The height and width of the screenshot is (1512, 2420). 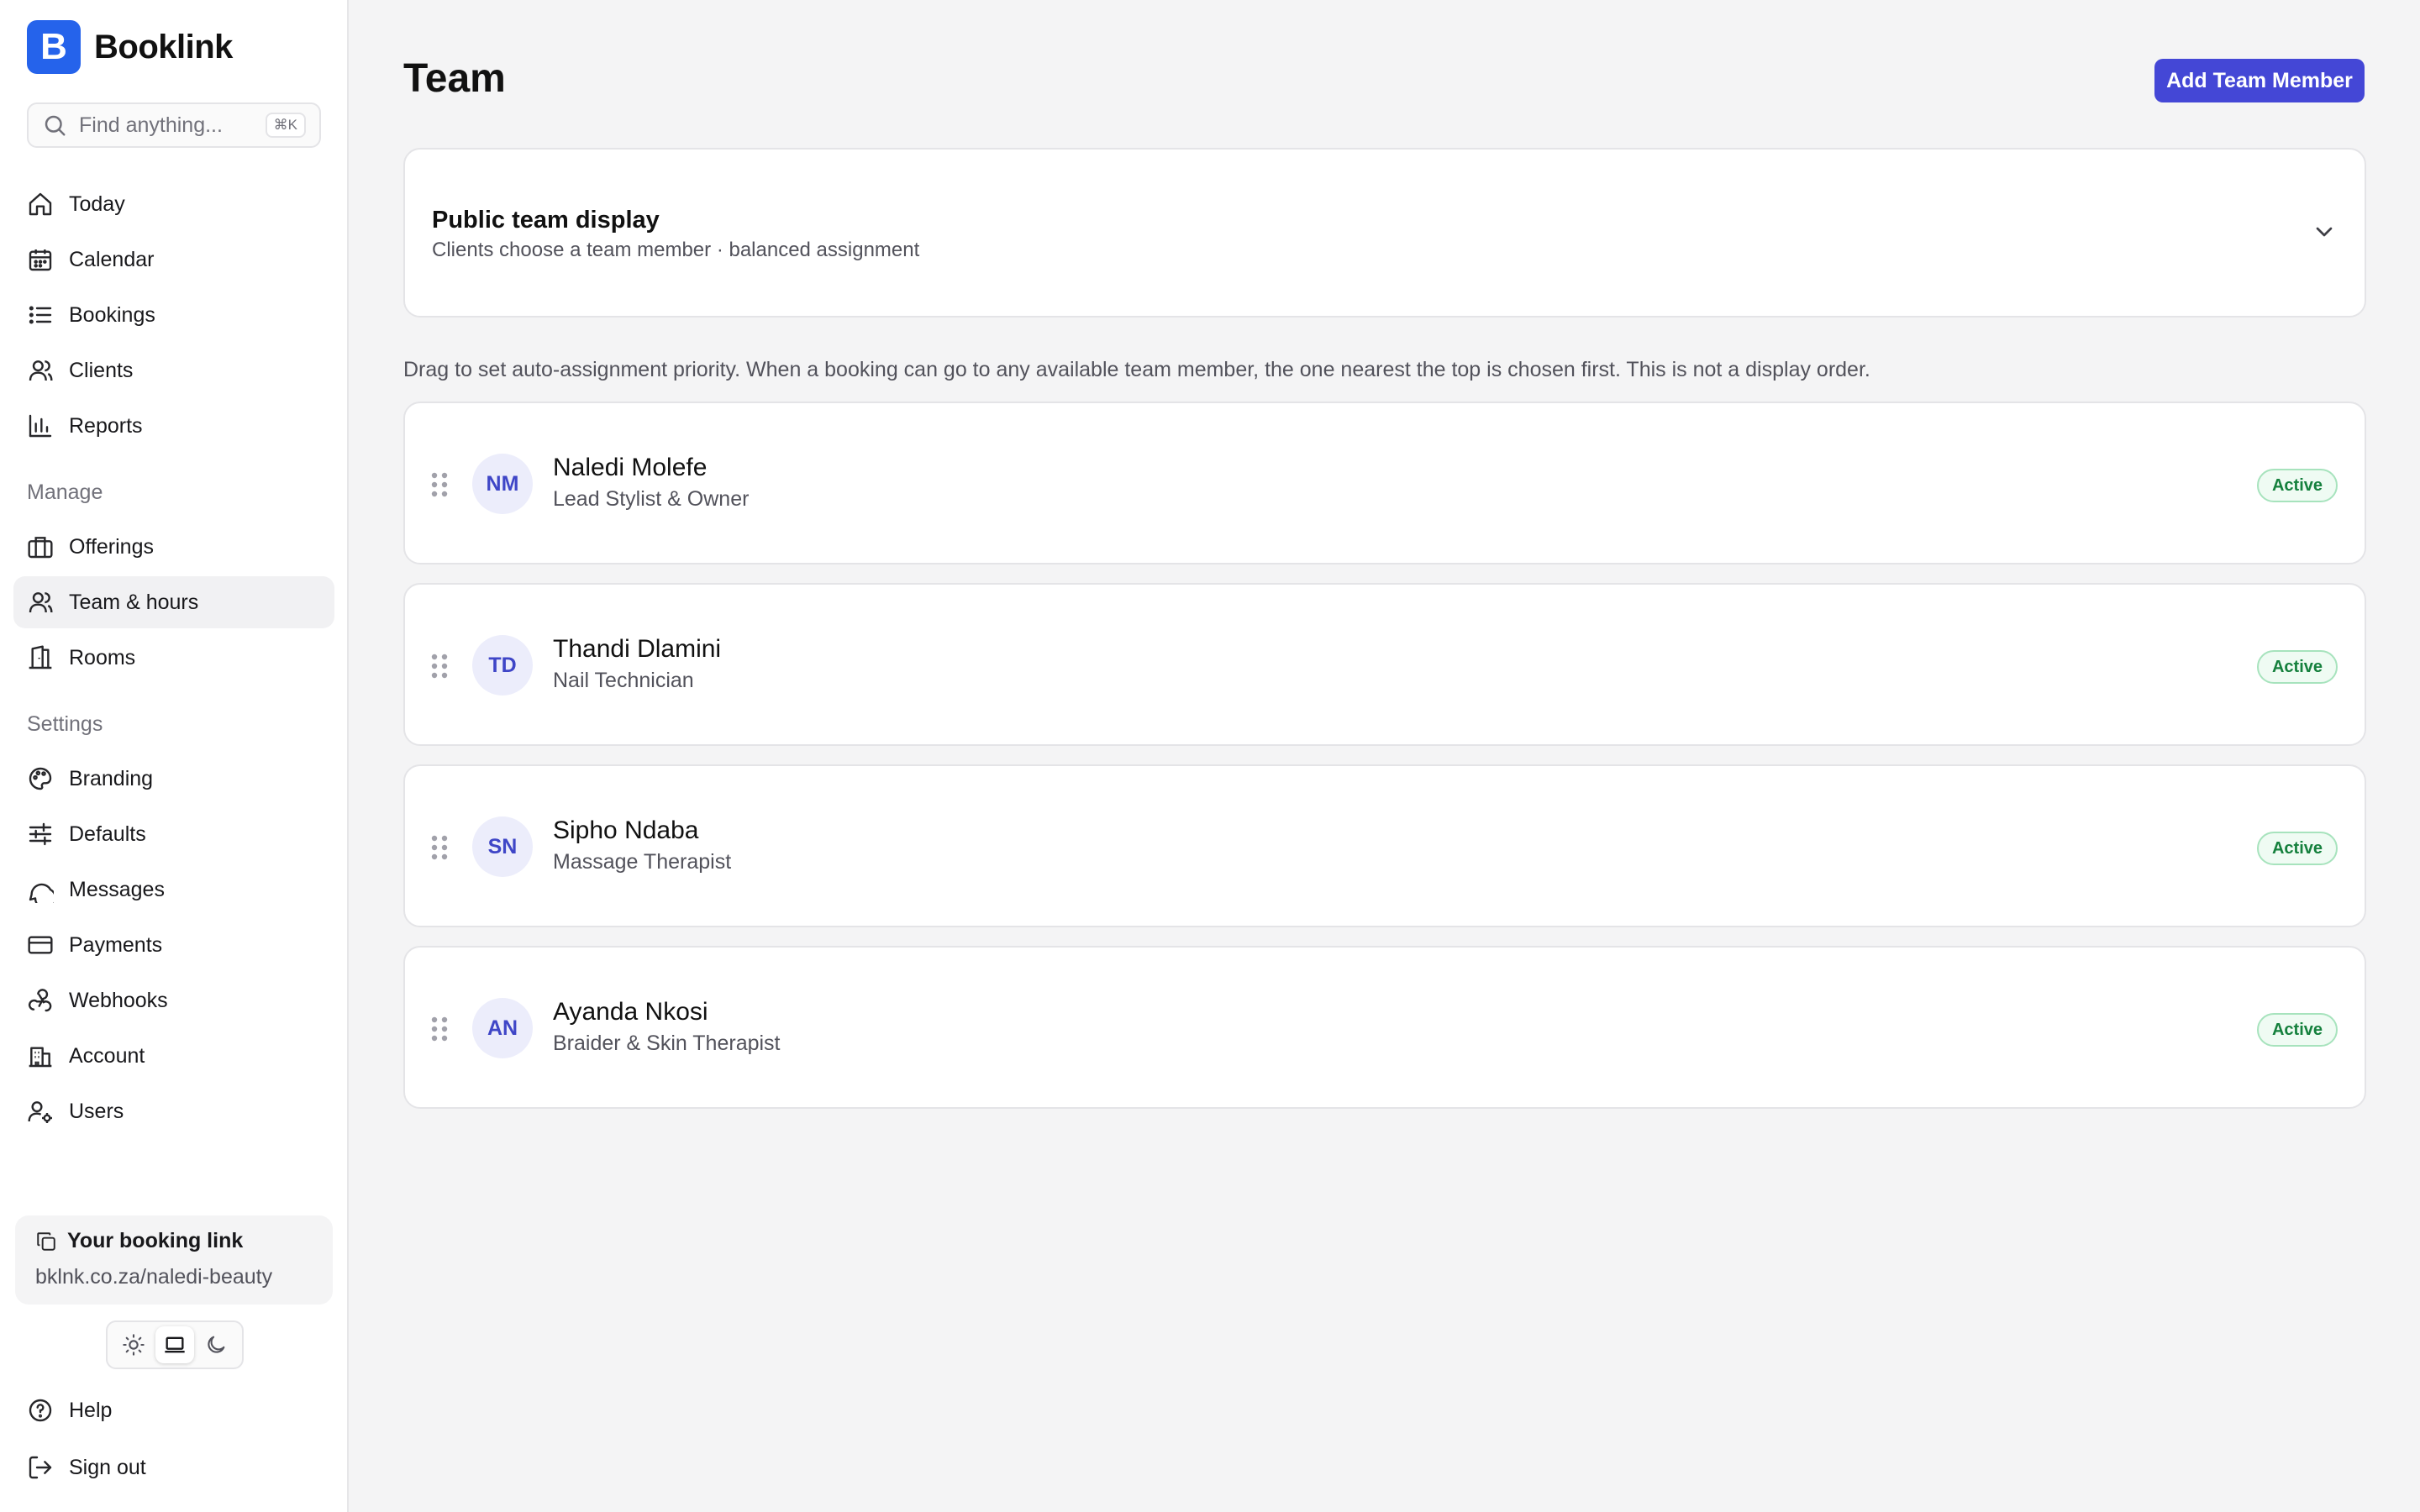 I want to click on search-icon, so click(x=55, y=125).